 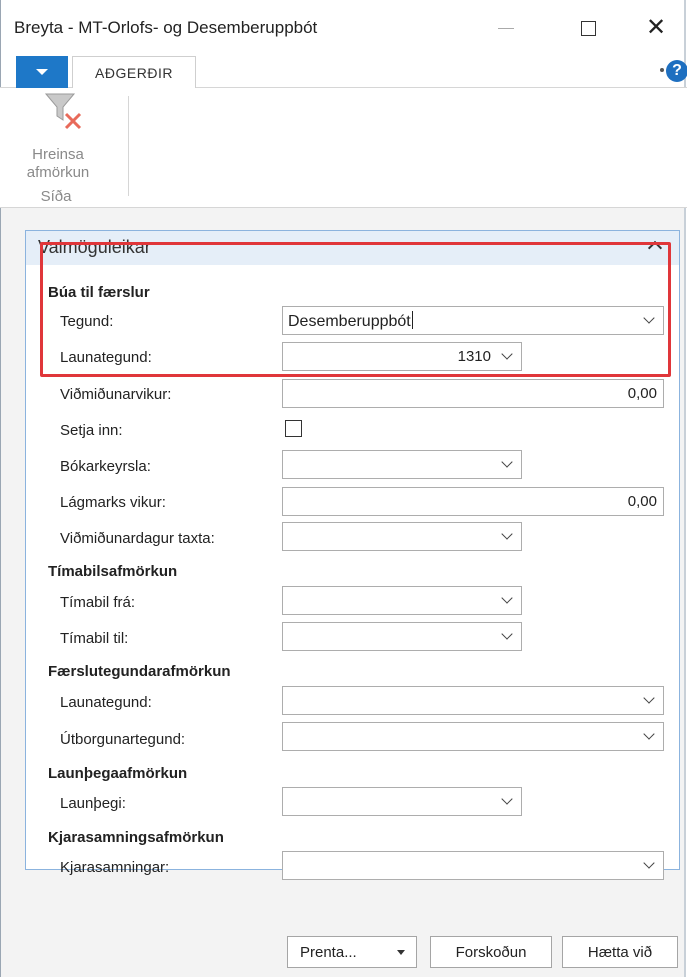 What do you see at coordinates (676, 71) in the screenshot?
I see `help-icon: ?` at bounding box center [676, 71].